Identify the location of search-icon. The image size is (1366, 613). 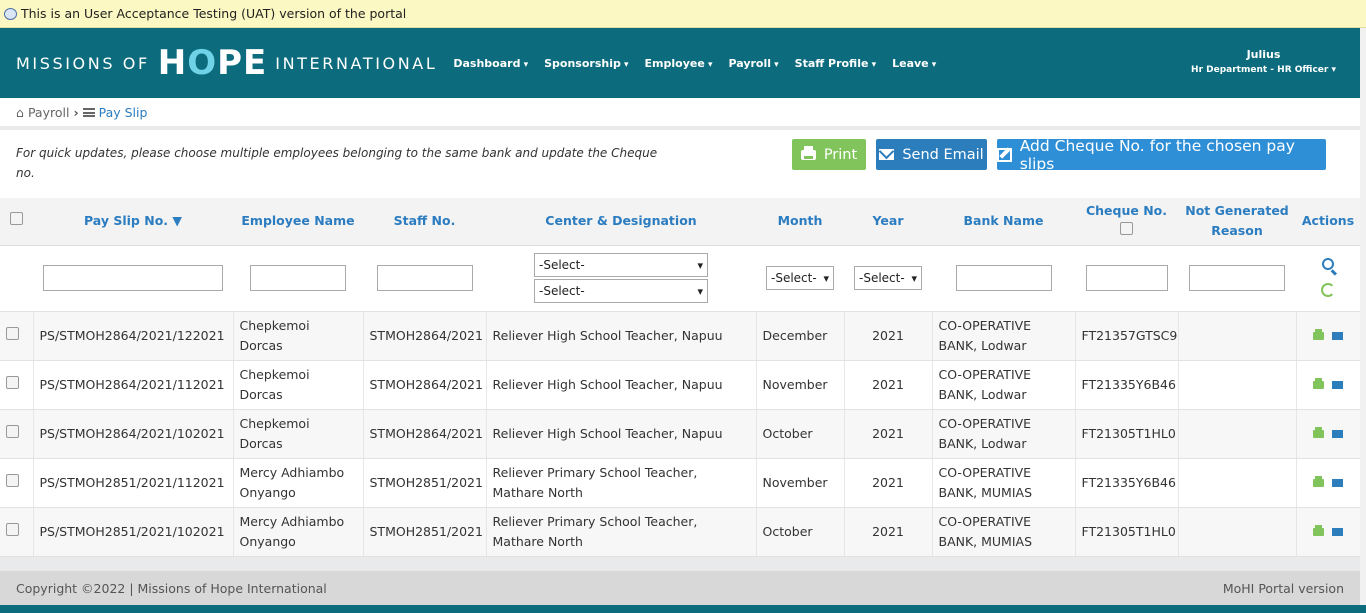
(1328, 264).